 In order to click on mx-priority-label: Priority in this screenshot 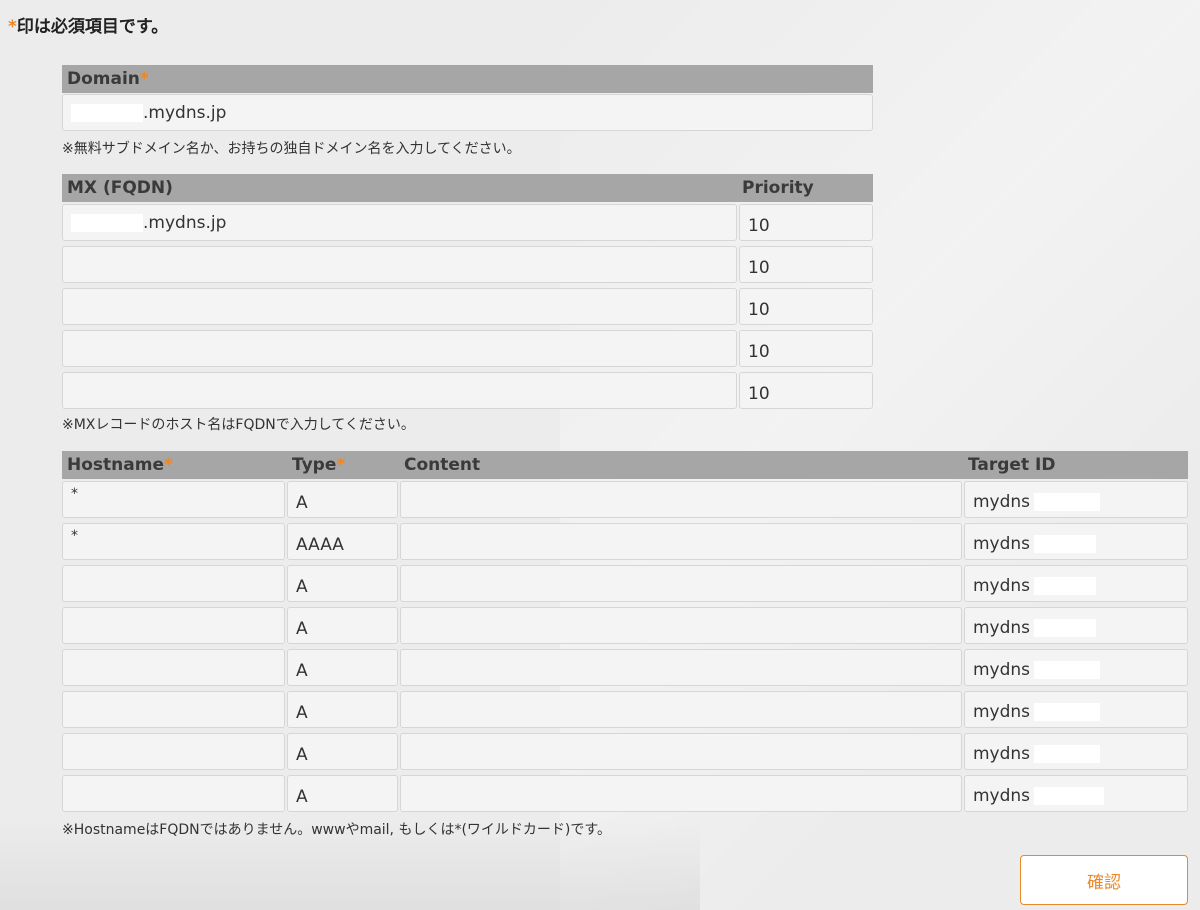, I will do `click(778, 188)`.